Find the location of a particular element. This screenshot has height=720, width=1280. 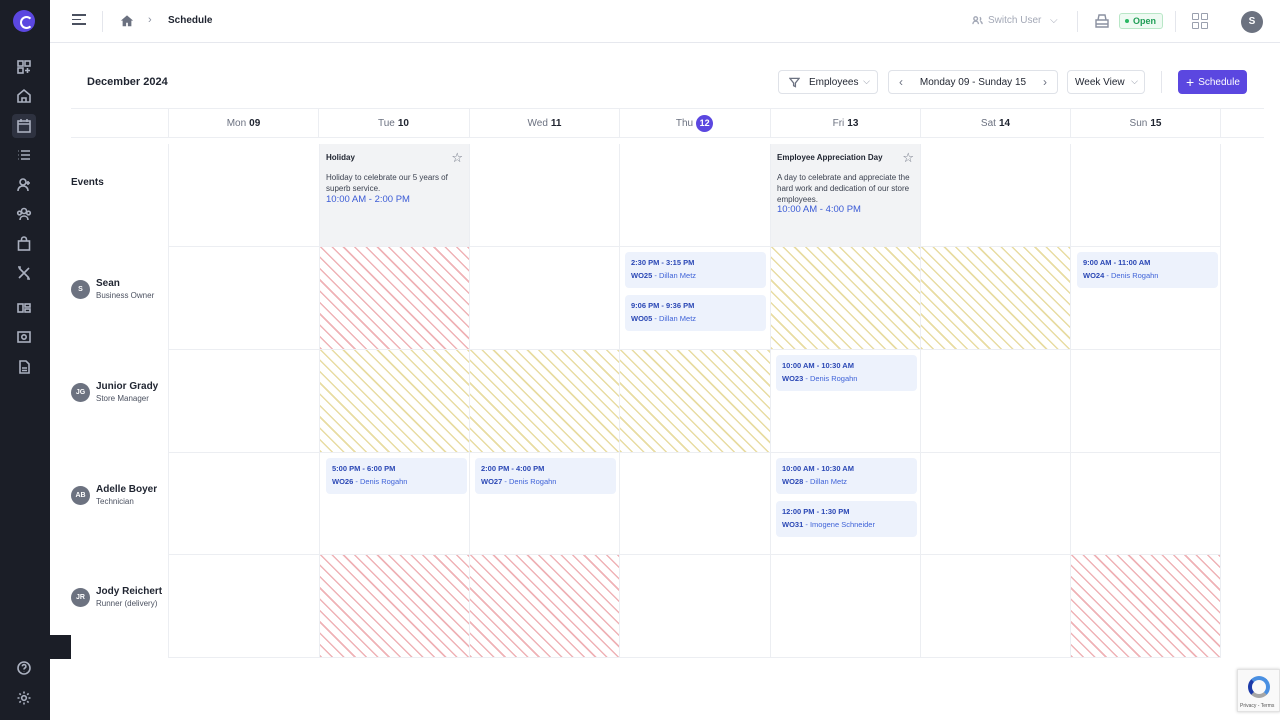

appointment-person: Dillan Metz is located at coordinates (677, 275).